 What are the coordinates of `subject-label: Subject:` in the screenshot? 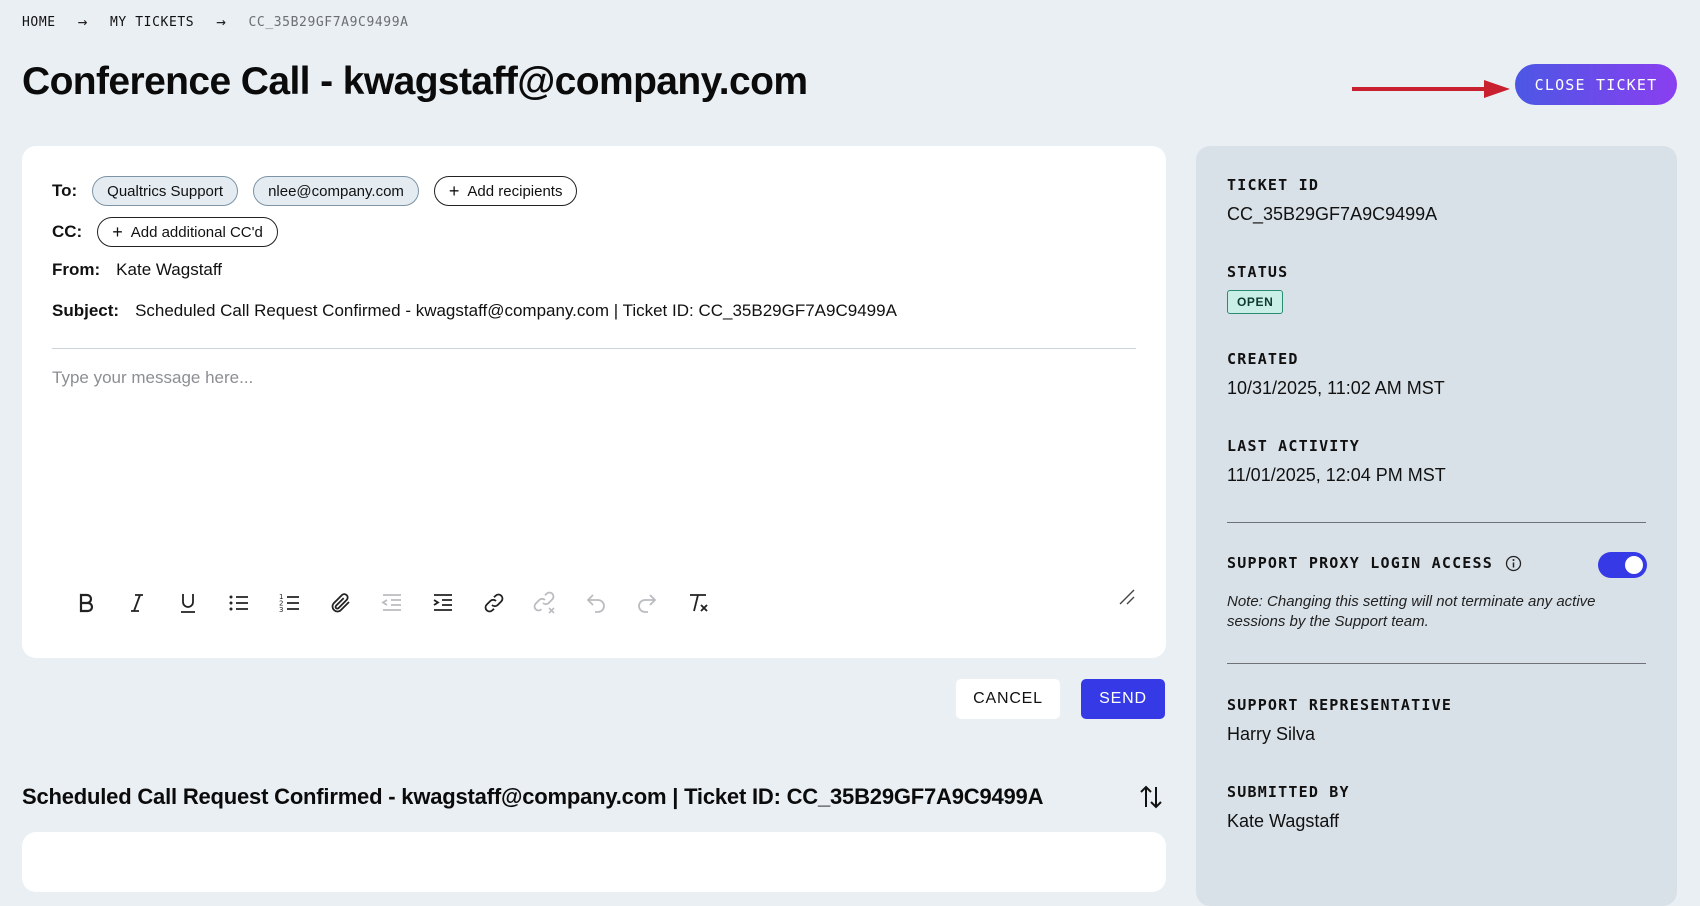 It's located at (86, 310).